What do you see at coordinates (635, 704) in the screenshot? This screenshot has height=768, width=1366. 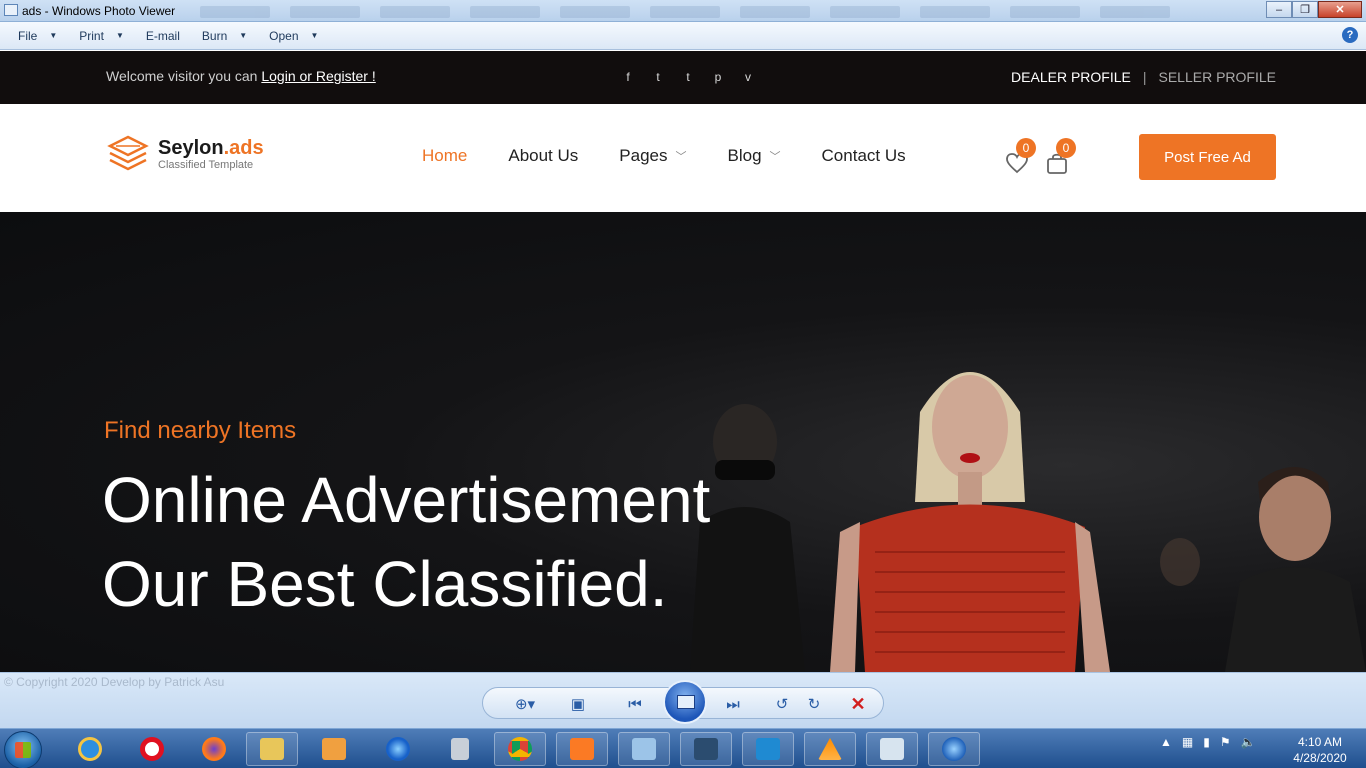 I see `previous-icon: ⏮` at bounding box center [635, 704].